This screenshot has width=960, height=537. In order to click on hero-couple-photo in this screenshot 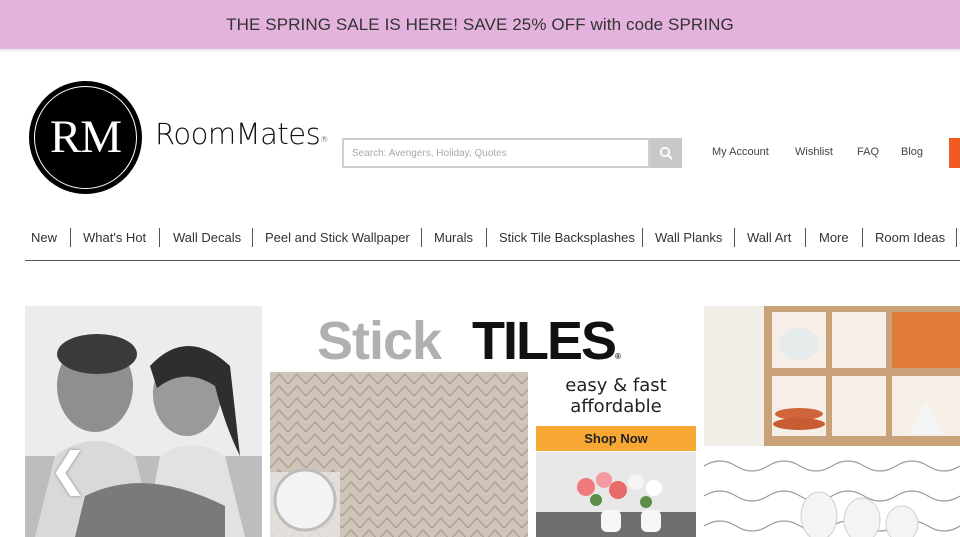, I will do `click(143, 421)`.